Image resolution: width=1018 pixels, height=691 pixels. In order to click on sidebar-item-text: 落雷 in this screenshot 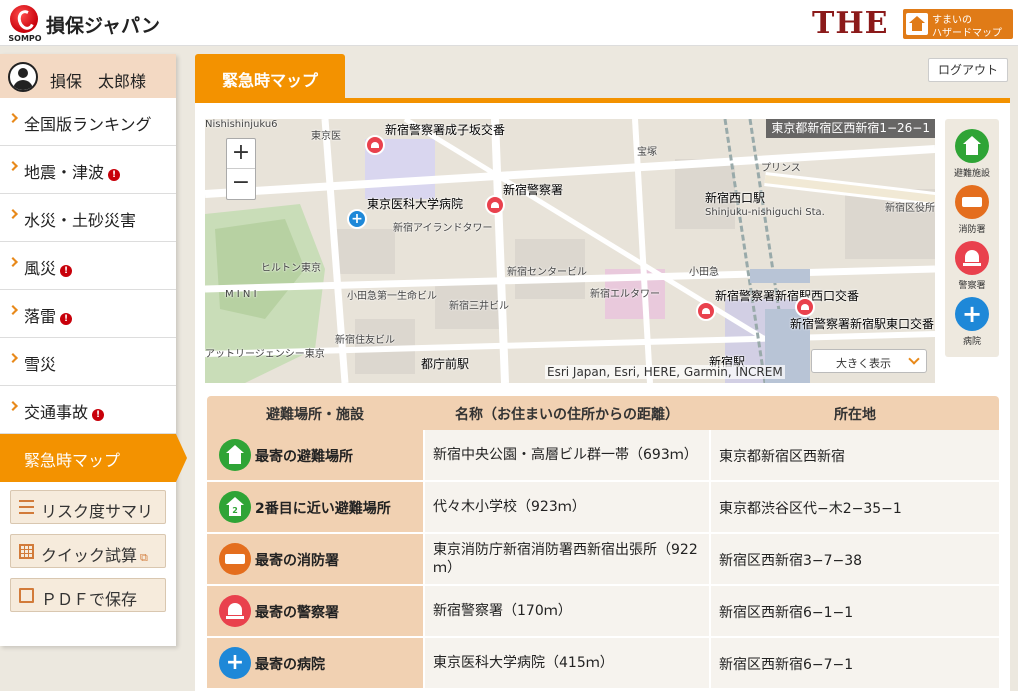, I will do `click(40, 316)`.